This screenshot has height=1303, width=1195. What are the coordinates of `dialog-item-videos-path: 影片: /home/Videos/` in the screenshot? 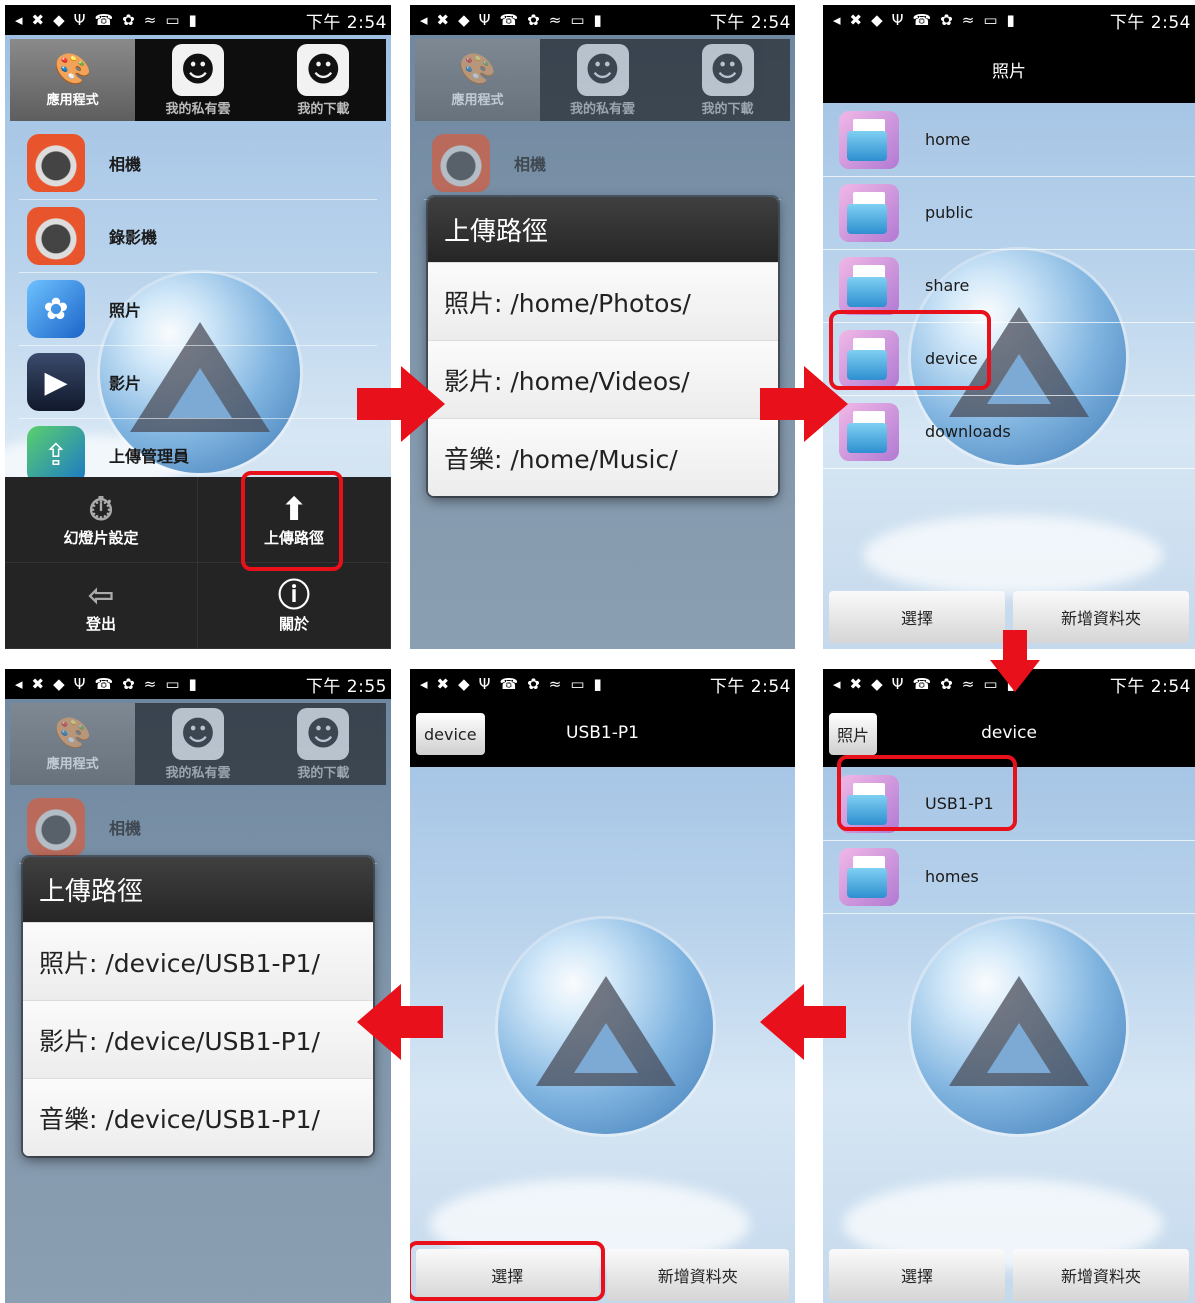 It's located at (603, 379).